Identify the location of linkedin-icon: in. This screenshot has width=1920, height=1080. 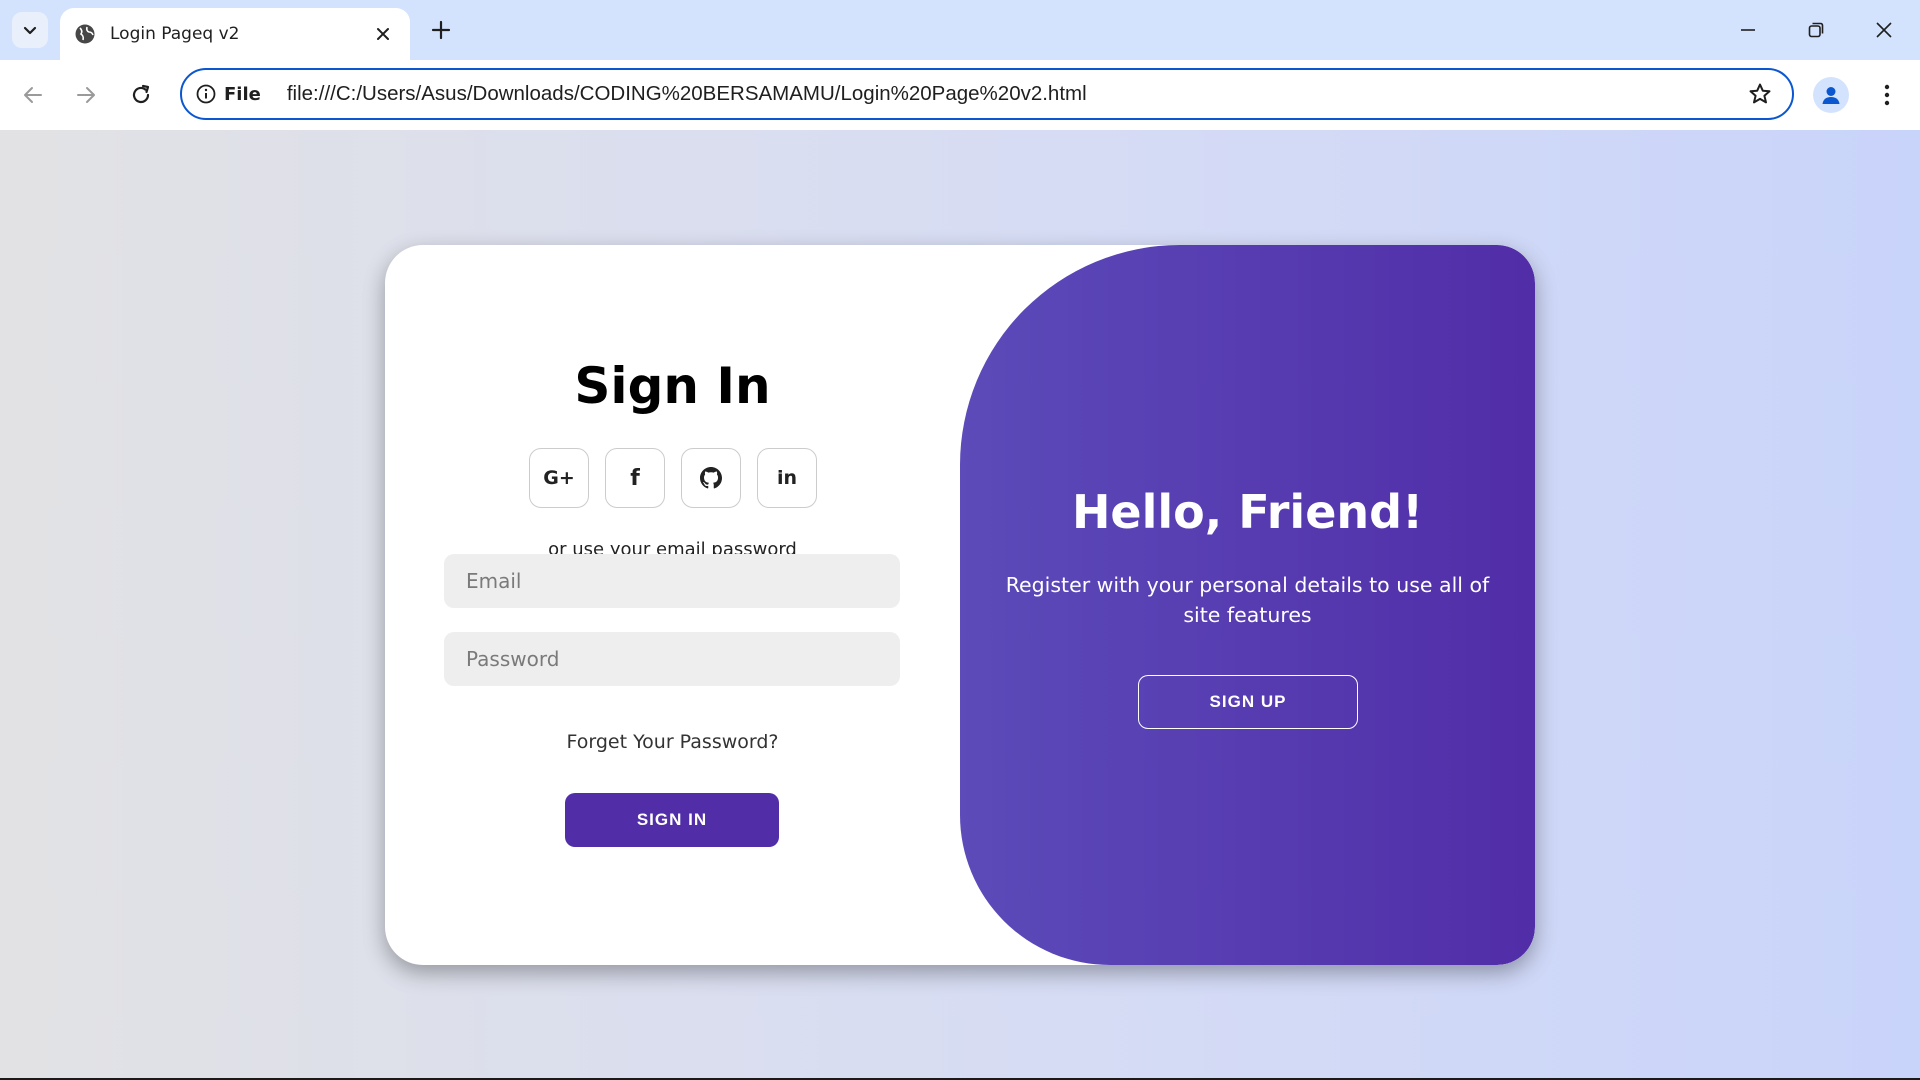
(787, 478).